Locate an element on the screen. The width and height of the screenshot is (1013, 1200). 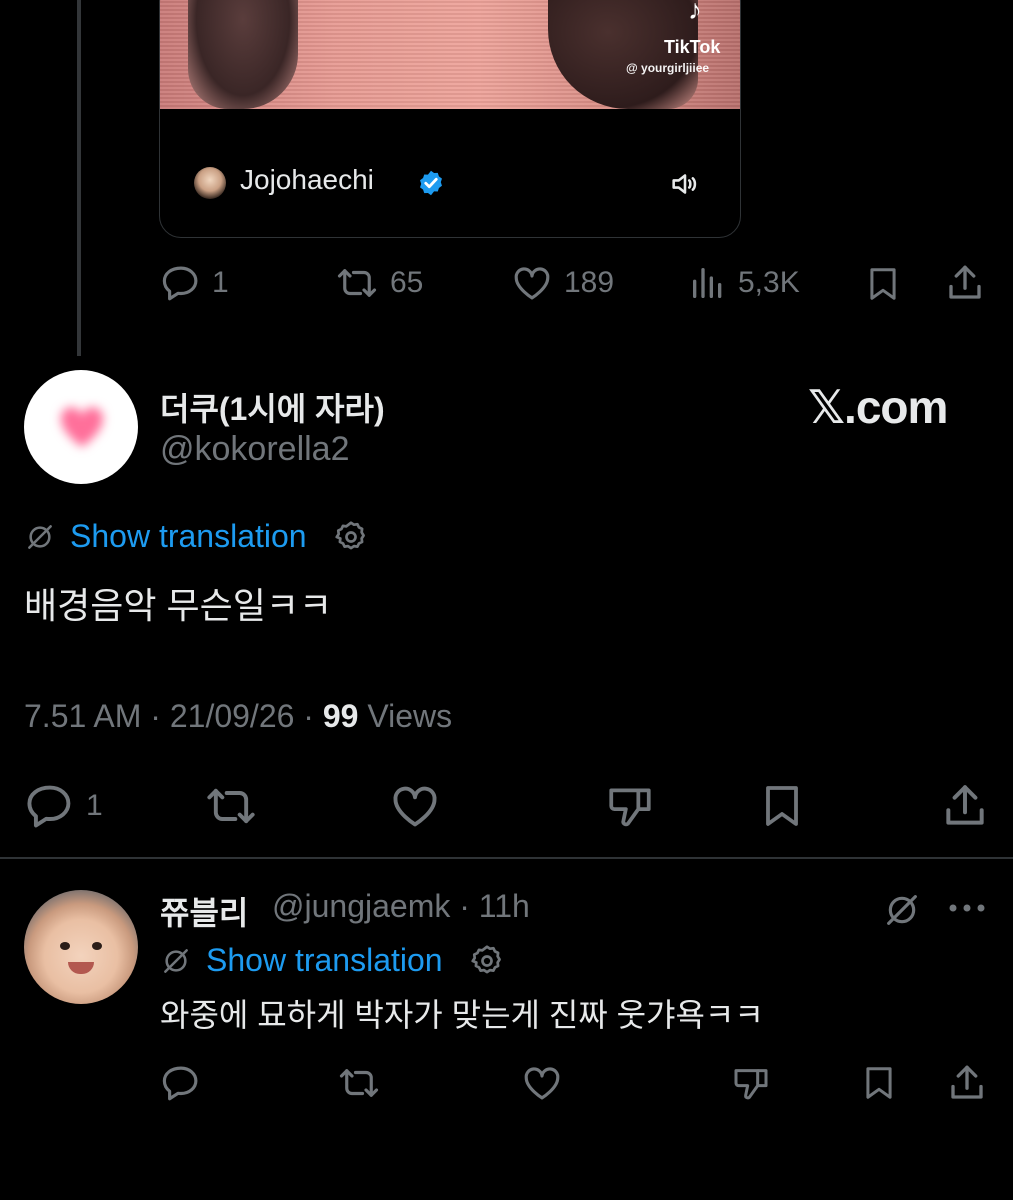
tiktok-icon: ♪ is located at coordinates (695, 12).